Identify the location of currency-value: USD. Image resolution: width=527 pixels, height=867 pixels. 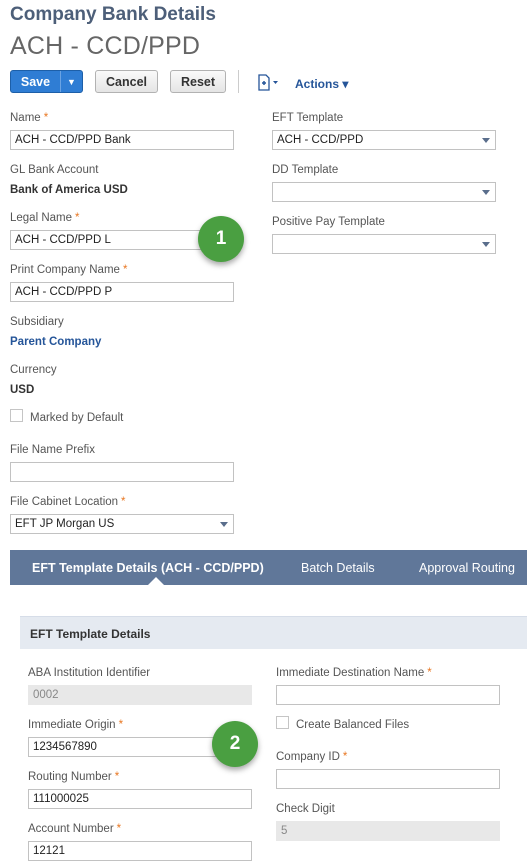
(22, 390).